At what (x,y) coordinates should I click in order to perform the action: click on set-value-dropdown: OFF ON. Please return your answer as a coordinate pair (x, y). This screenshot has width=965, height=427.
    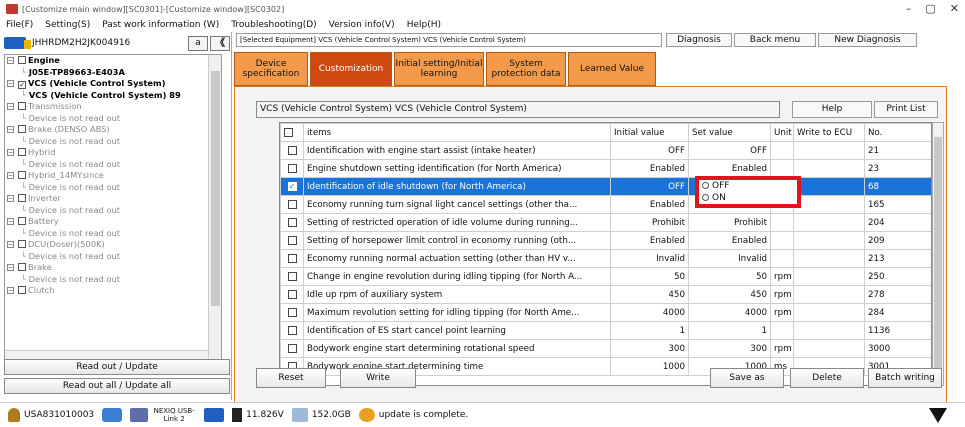
    Looking at the image, I should click on (748, 192).